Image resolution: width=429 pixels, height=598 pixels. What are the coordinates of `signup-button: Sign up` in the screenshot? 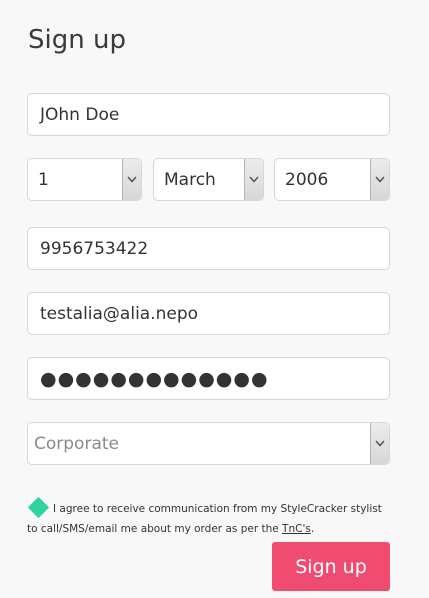 It's located at (331, 566).